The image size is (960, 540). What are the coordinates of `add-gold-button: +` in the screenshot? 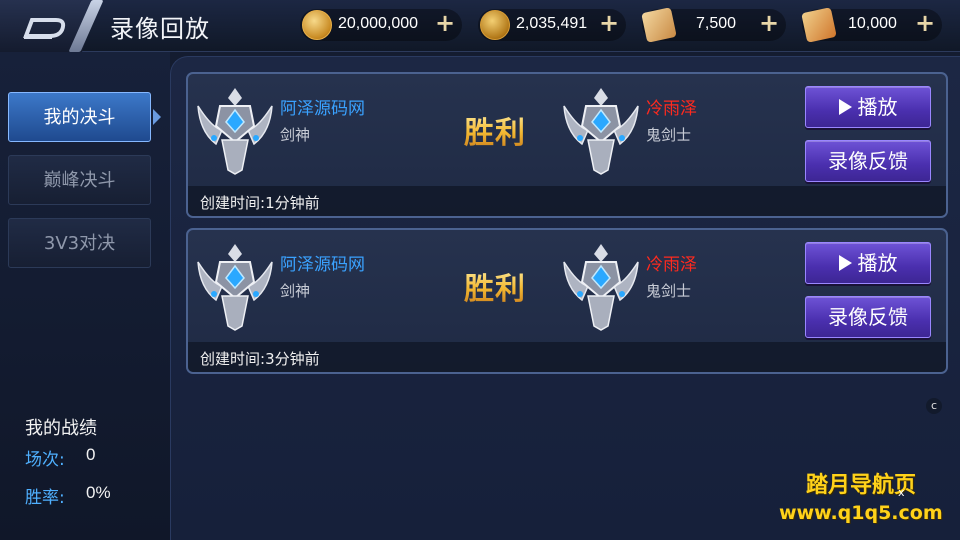 It's located at (445, 23).